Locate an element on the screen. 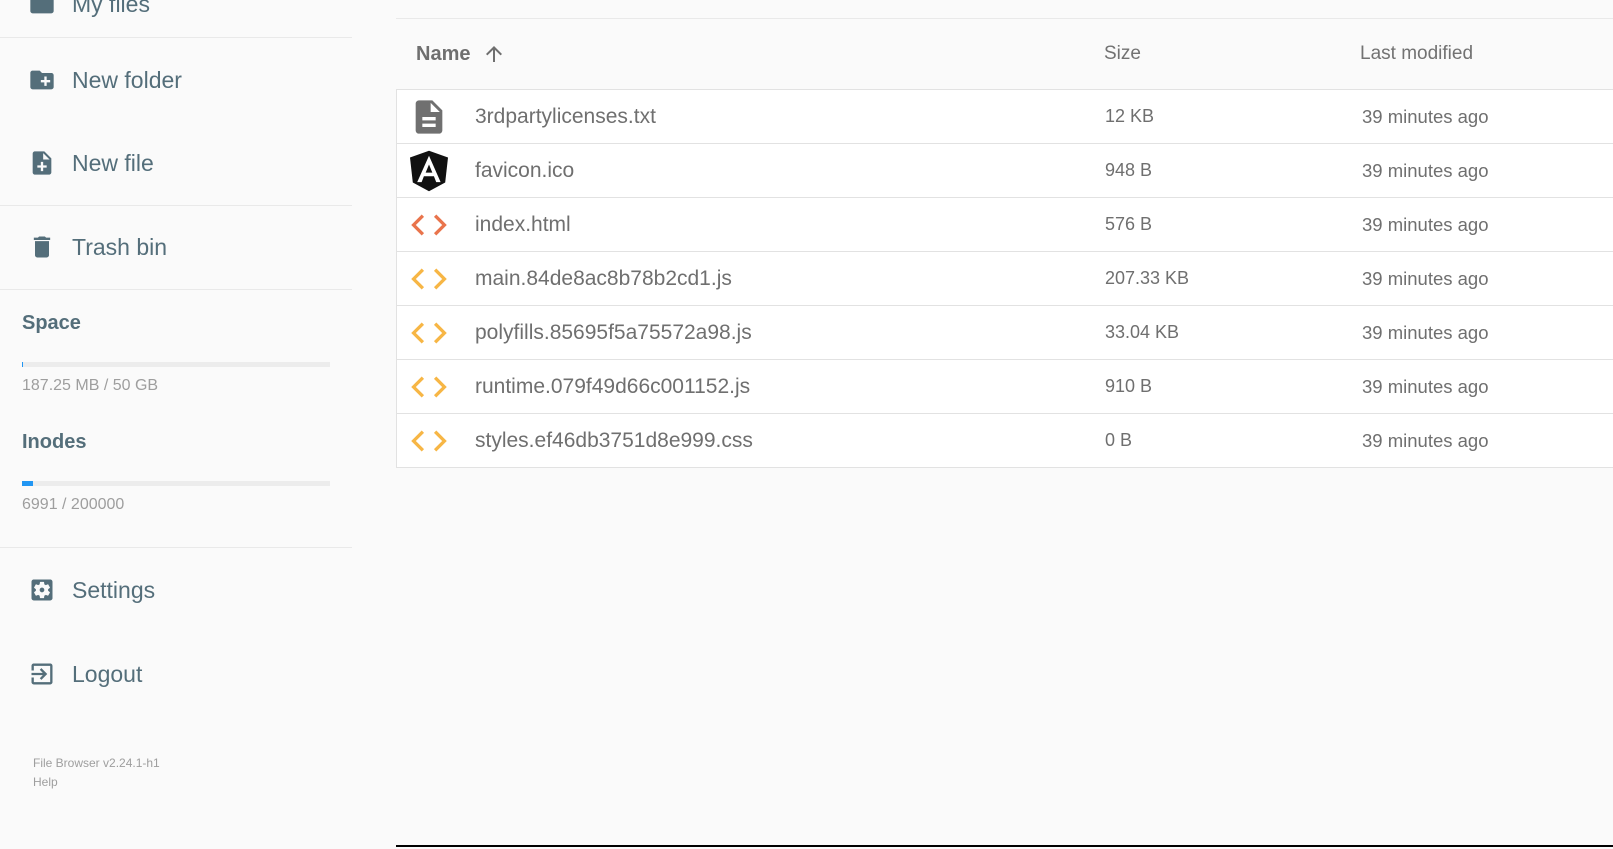  arrow-up-icon is located at coordinates (494, 54).